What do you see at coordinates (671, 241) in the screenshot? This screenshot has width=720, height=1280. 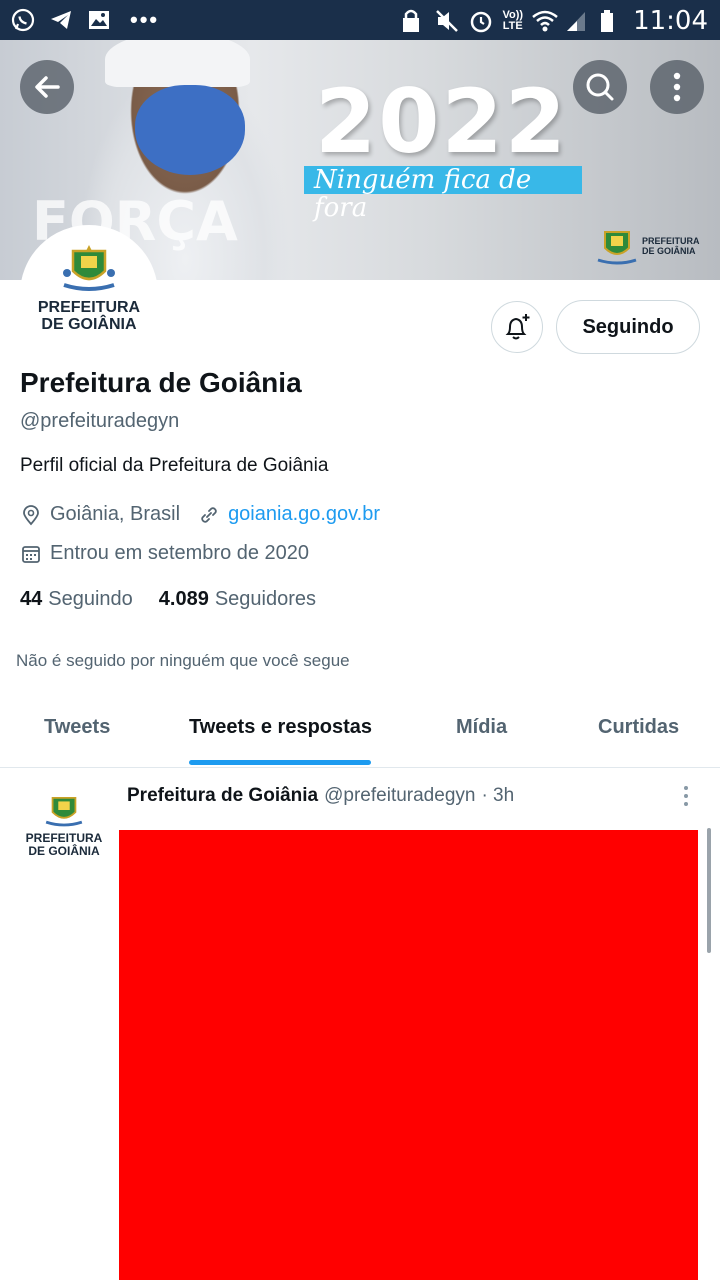 I see `banner-logo-line1: PREFEITURA` at bounding box center [671, 241].